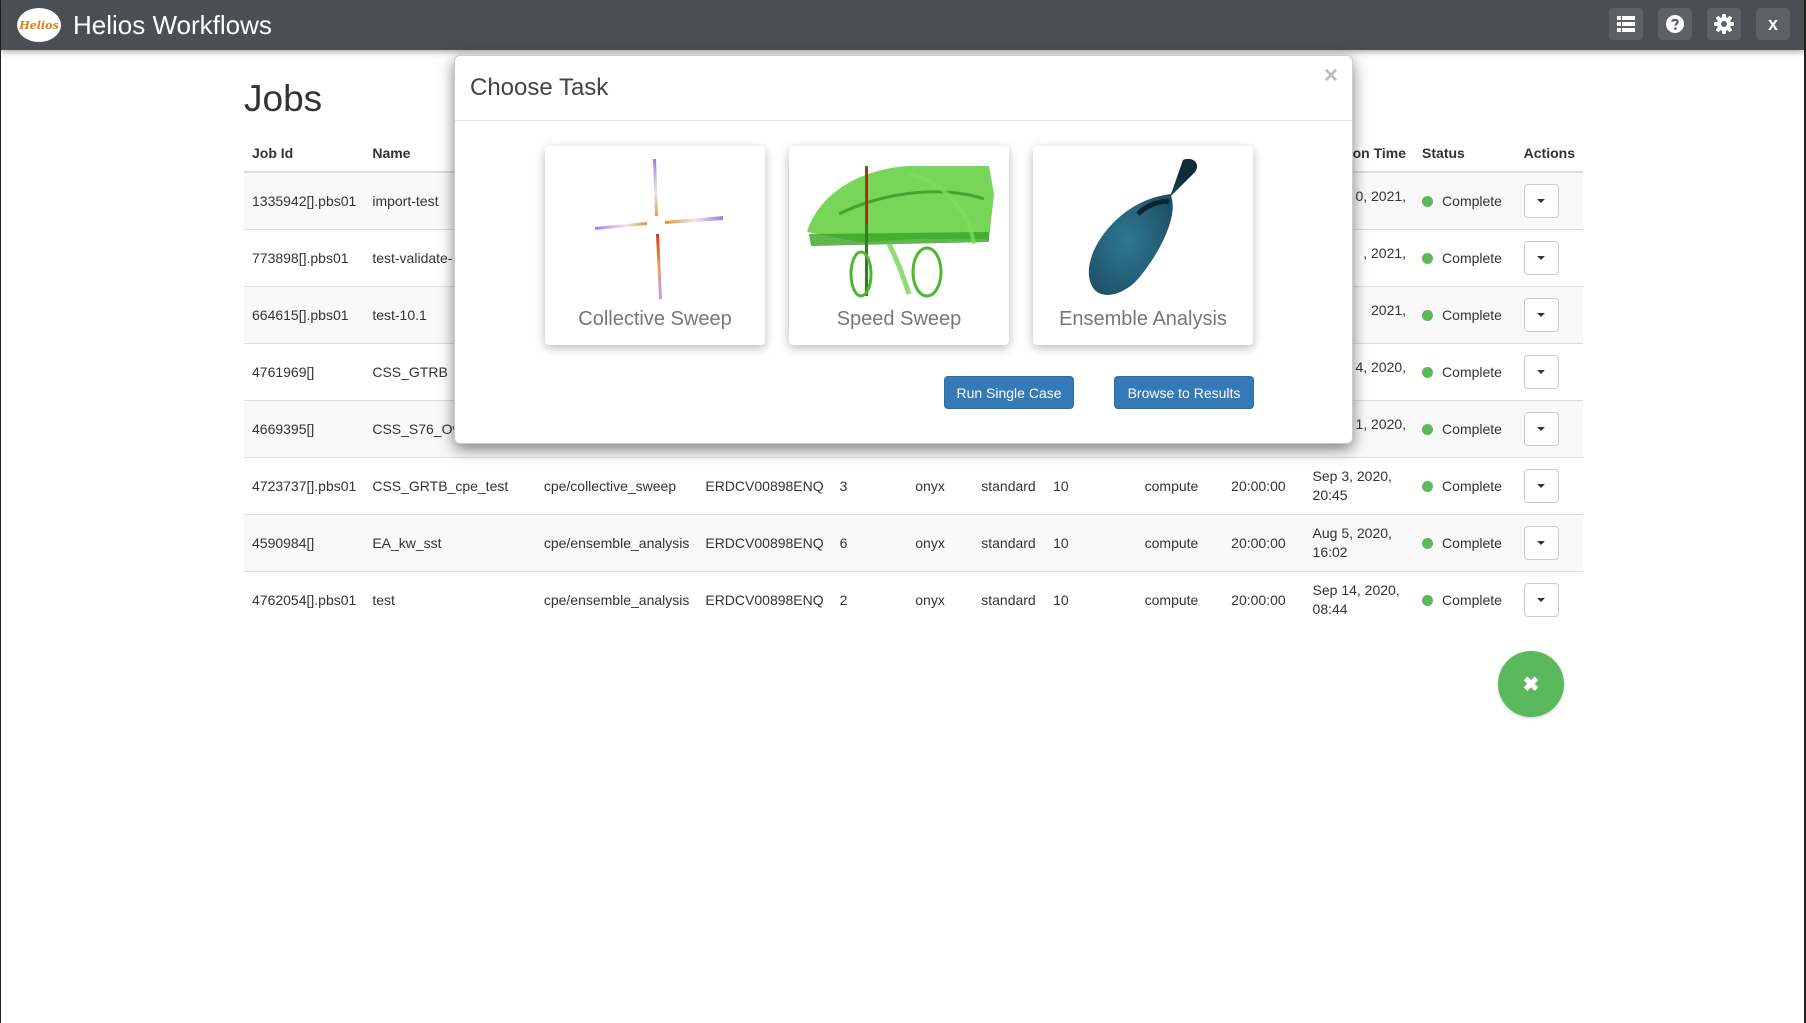 The image size is (1806, 1023). What do you see at coordinates (304, 372) in the screenshot?
I see `job-id-cell: 4761969[]` at bounding box center [304, 372].